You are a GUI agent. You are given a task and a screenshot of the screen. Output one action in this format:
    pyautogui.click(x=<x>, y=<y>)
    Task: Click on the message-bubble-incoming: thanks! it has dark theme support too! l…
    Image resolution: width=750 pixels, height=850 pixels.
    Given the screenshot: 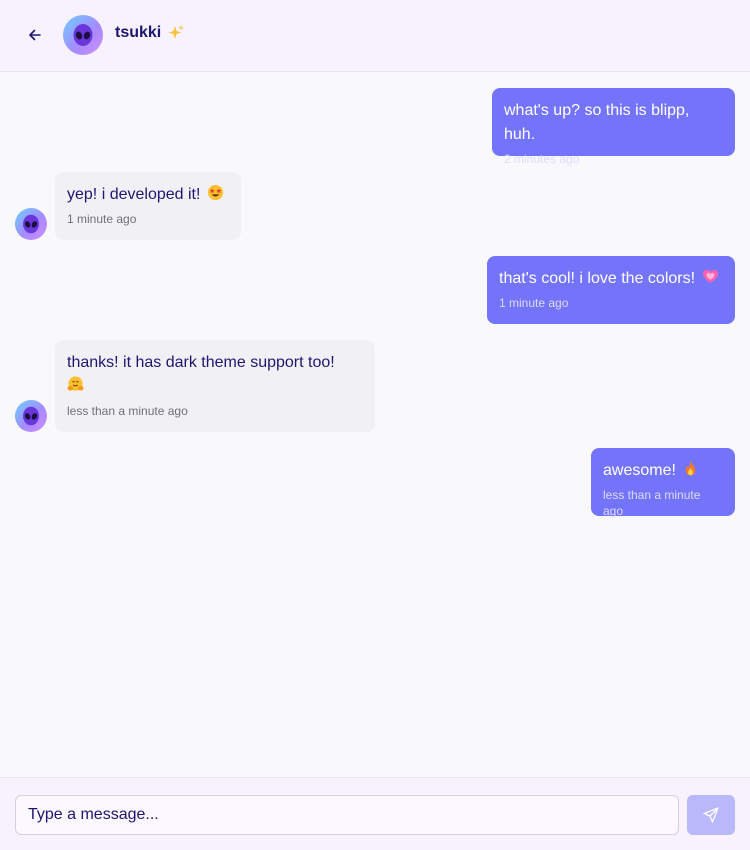 What is the action you would take?
    pyautogui.click(x=215, y=386)
    